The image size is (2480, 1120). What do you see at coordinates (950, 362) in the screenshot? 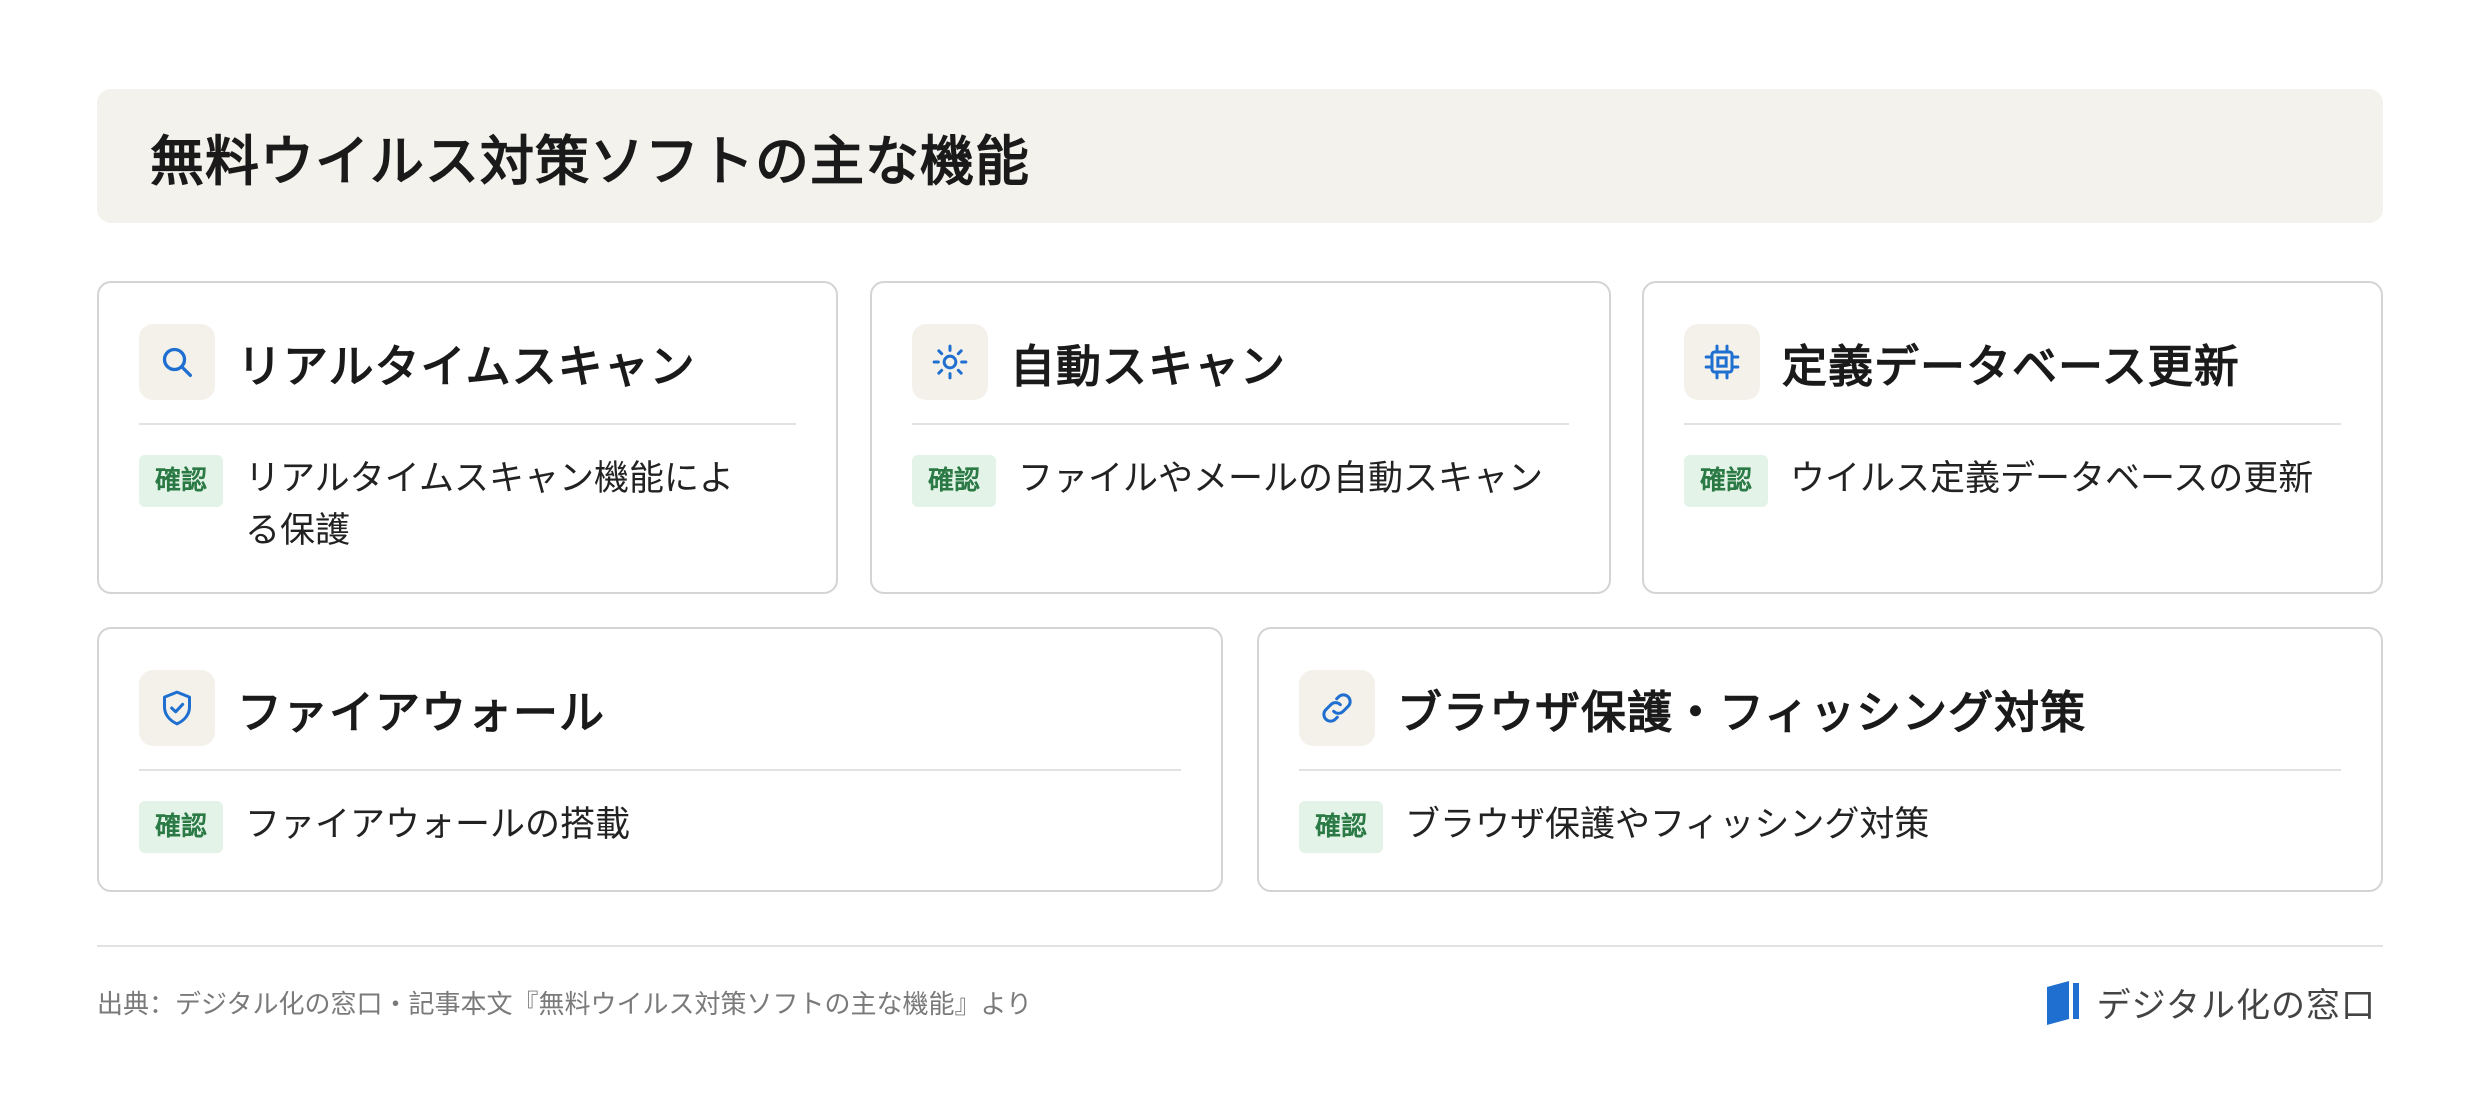
I see `sun-icon` at bounding box center [950, 362].